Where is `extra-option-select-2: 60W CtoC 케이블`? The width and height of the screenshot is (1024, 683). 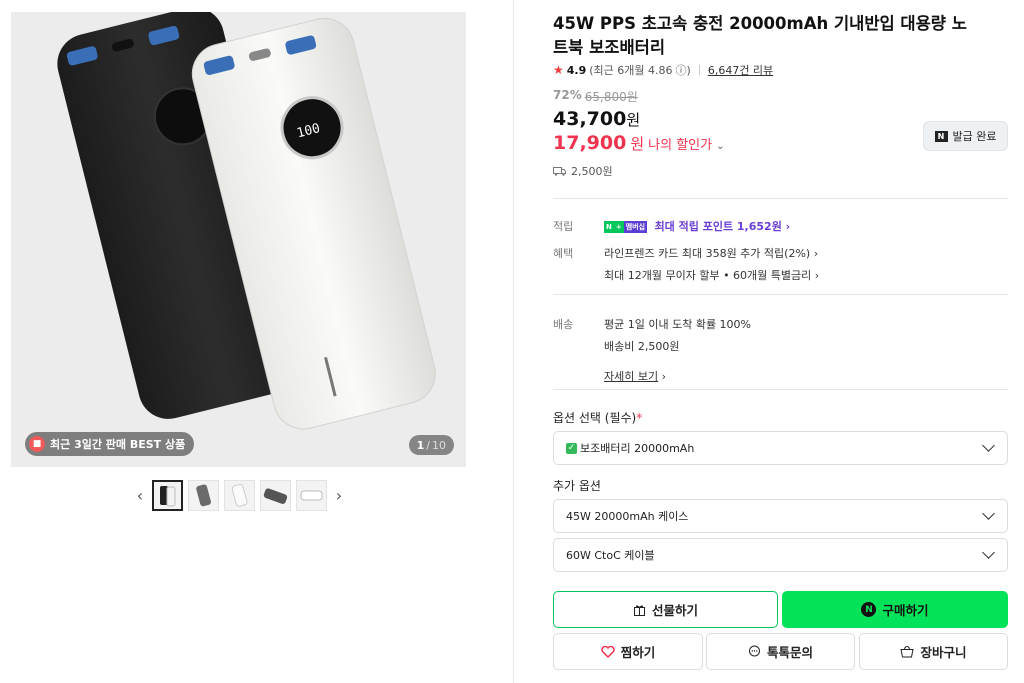 extra-option-select-2: 60W CtoC 케이블 is located at coordinates (780, 555).